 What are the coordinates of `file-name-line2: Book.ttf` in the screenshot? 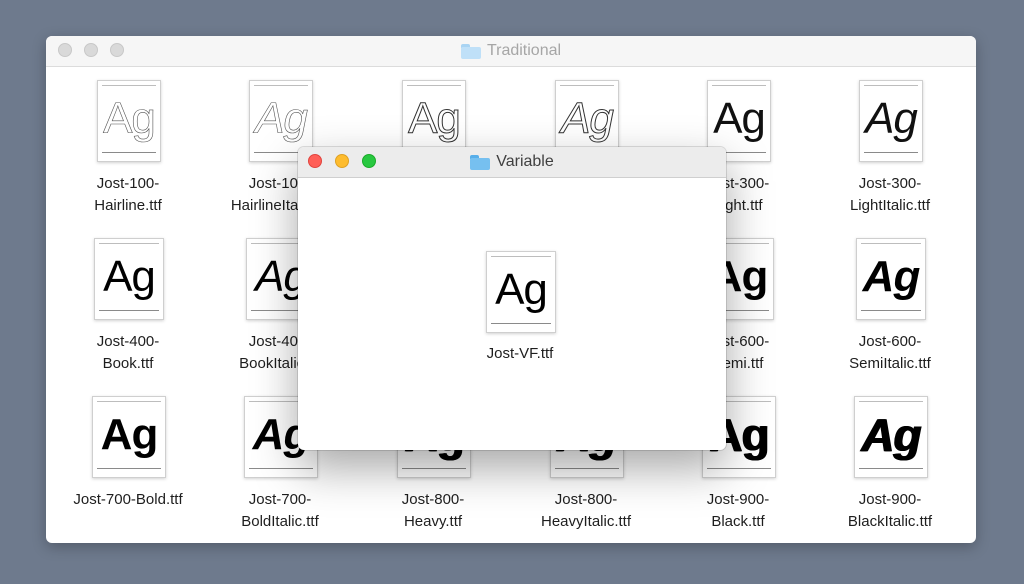 It's located at (128, 363).